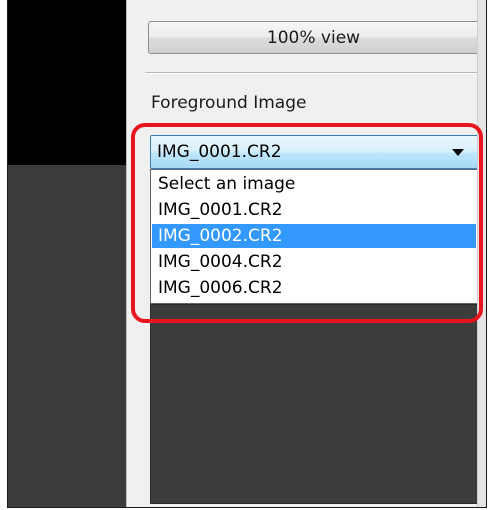  What do you see at coordinates (313, 73) in the screenshot?
I see `panel-separator` at bounding box center [313, 73].